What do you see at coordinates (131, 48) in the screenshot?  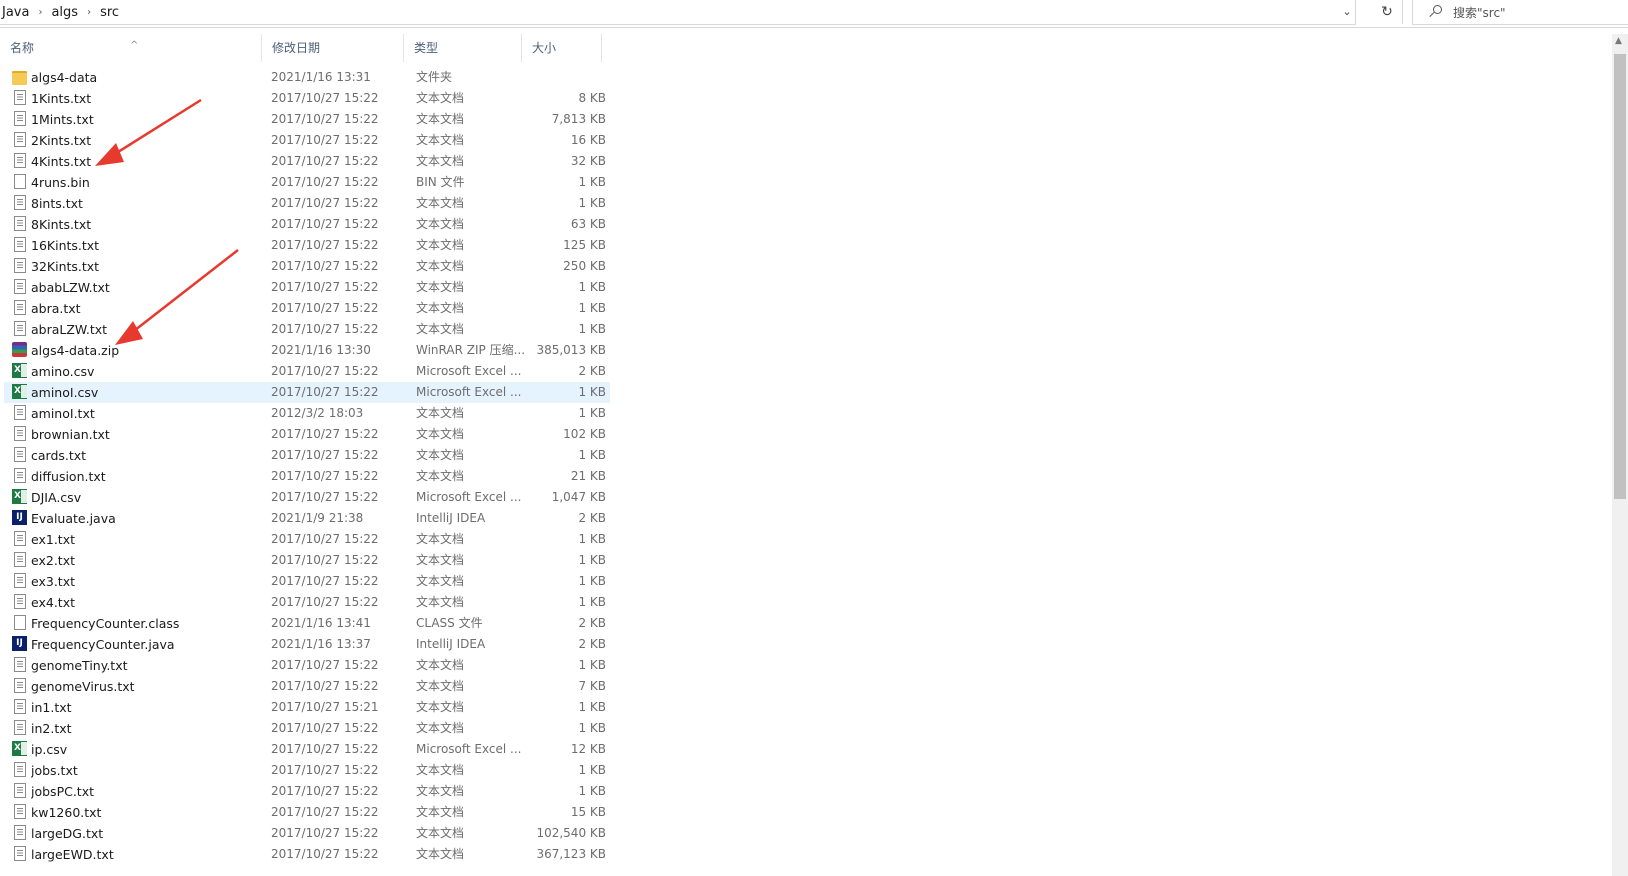 I see `column-header-name: 名称 ^` at bounding box center [131, 48].